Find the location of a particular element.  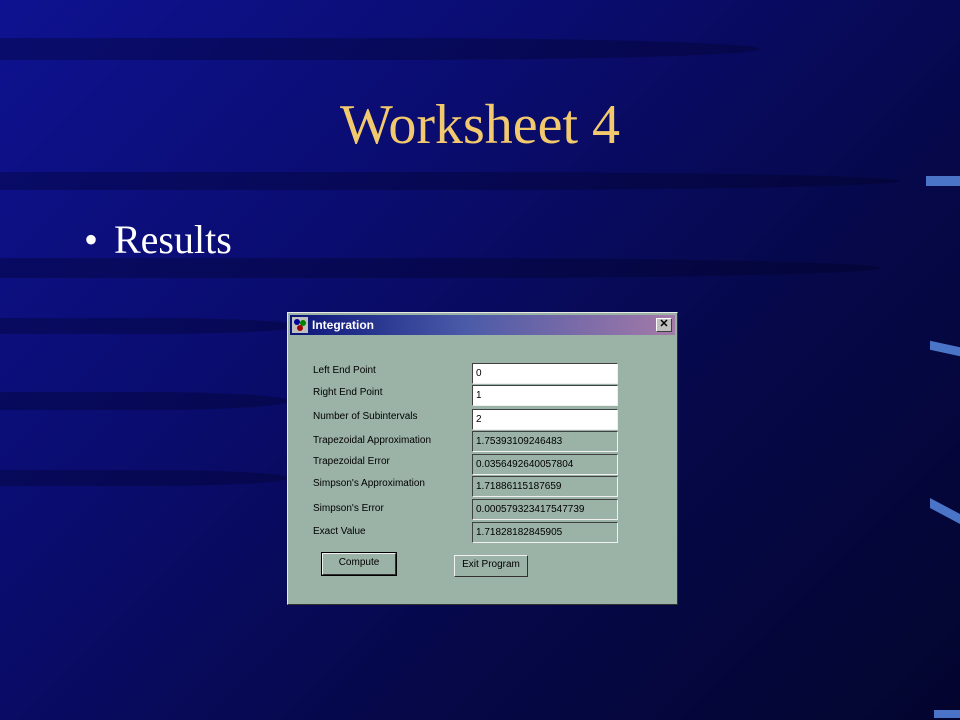

right-end-point-input: 1 is located at coordinates (545, 395).